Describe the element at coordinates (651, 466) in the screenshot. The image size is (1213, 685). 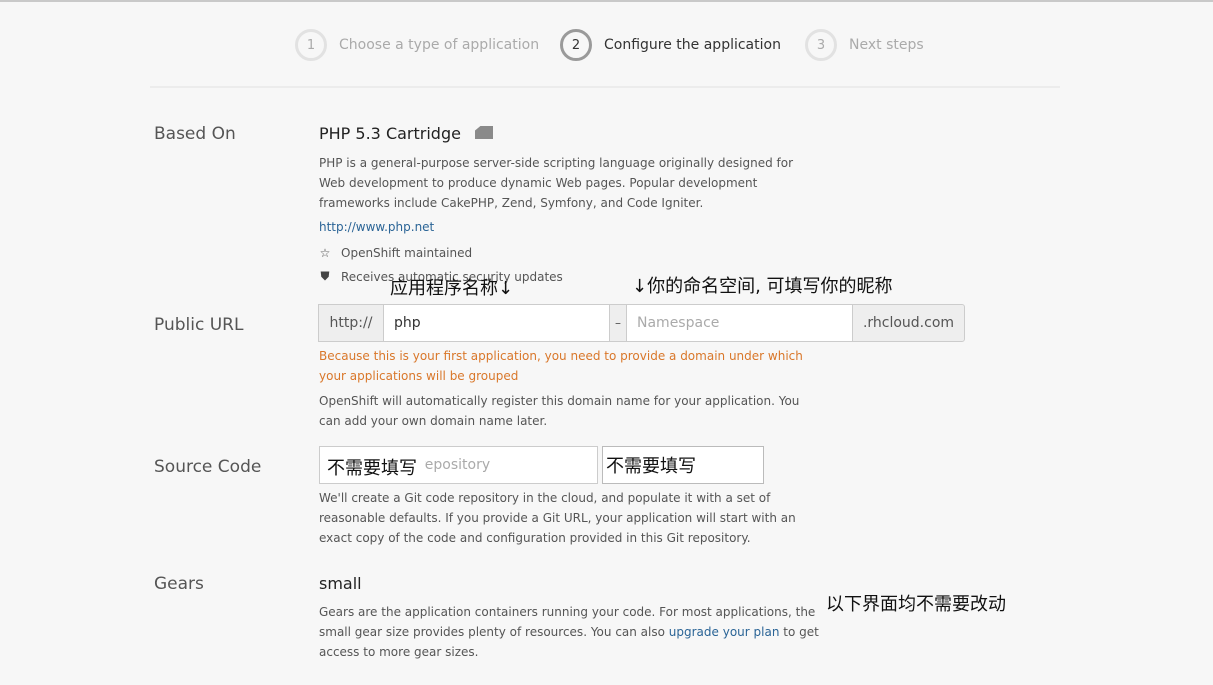
I see `annotation-no-fill-2: 不需要填写` at that location.